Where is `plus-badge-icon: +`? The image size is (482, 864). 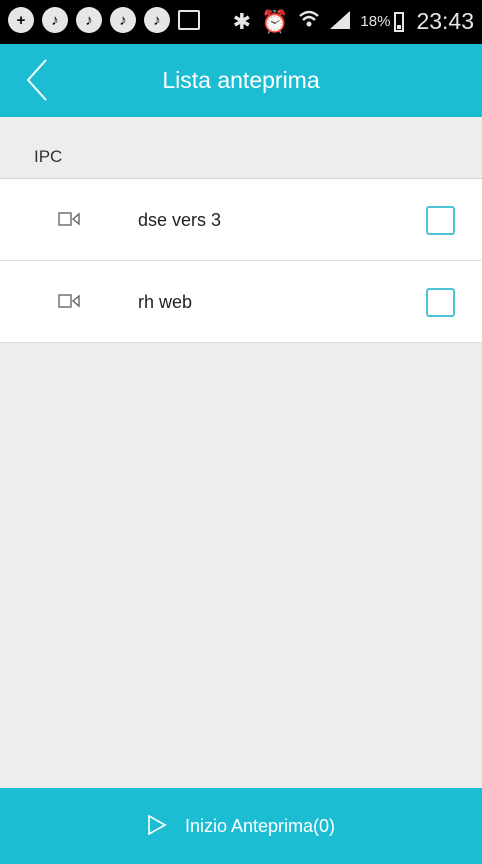 plus-badge-icon: + is located at coordinates (21, 20).